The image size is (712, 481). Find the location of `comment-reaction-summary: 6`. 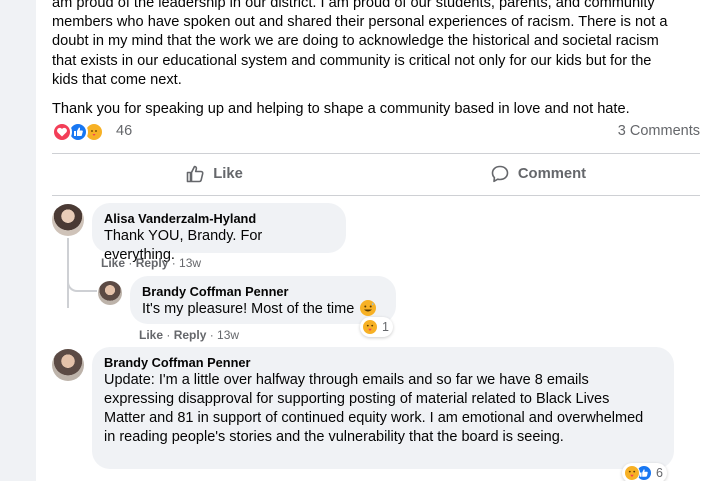

comment-reaction-summary: 6 is located at coordinates (644, 472).